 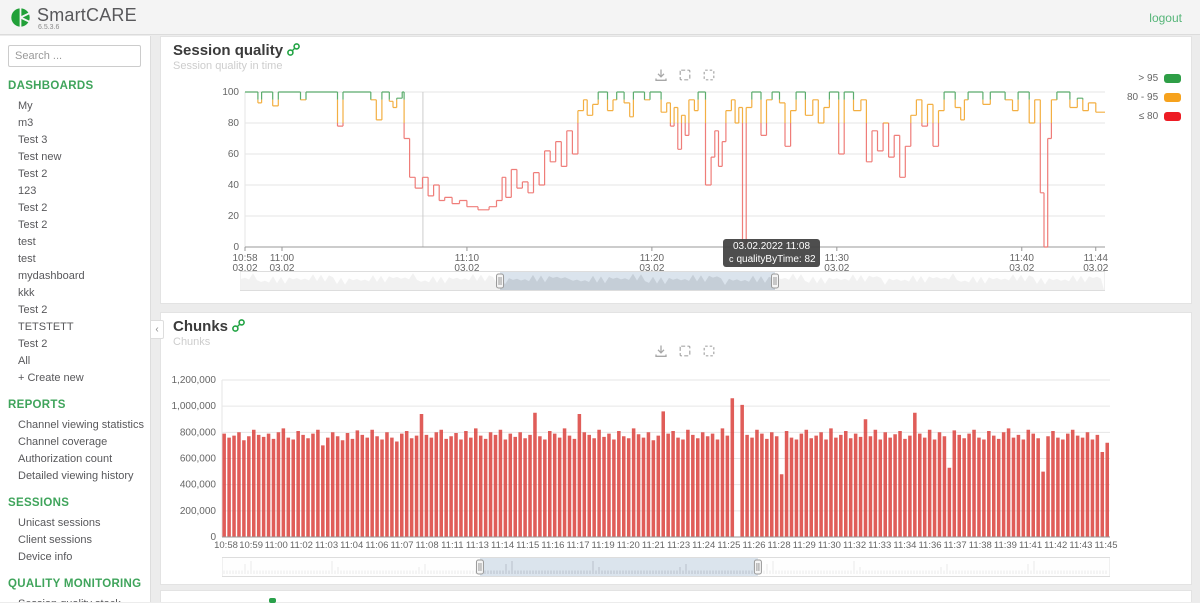 What do you see at coordinates (75, 275) in the screenshot?
I see `sidebar-item-mydashboard: mydashboard` at bounding box center [75, 275].